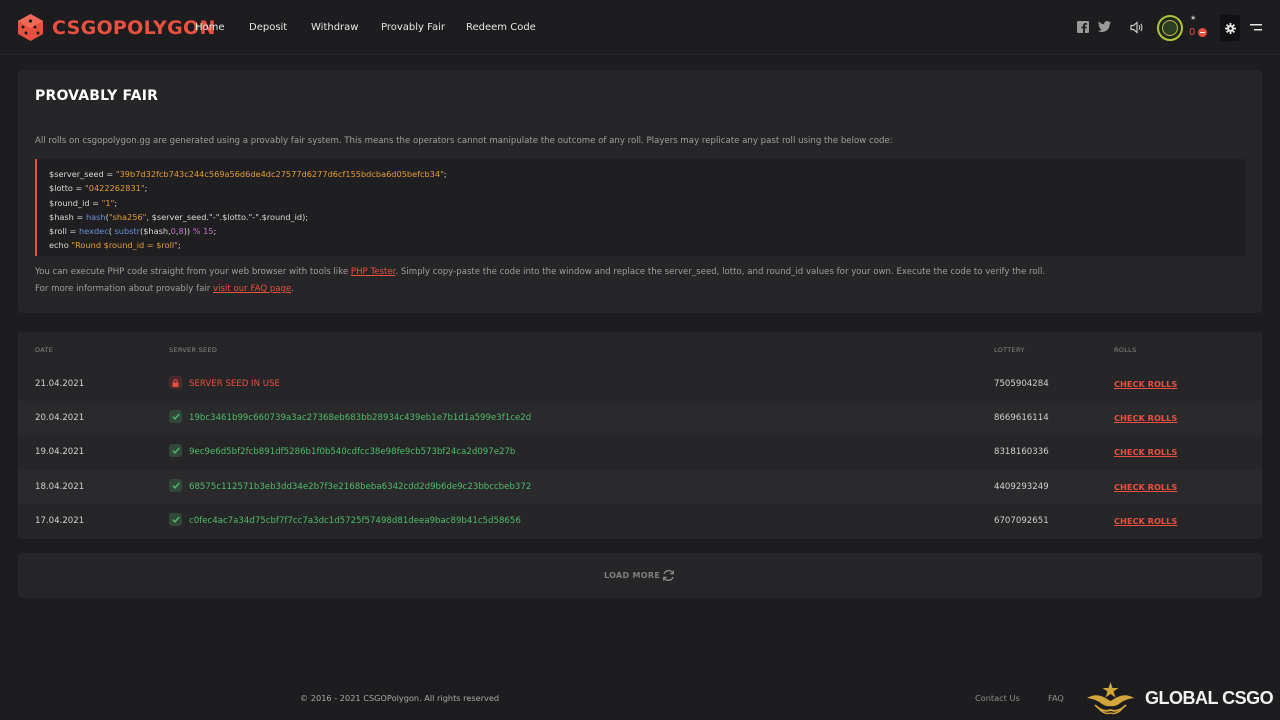 This screenshot has width=1280, height=720. I want to click on nav-deposit: Deposit, so click(280, 27).